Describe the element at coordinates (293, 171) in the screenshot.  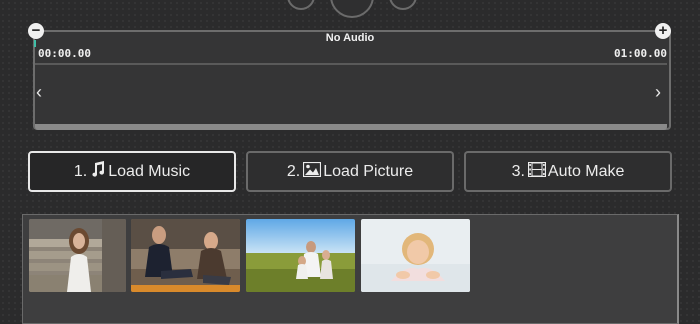
I see `load-picture-step: 2.` at that location.